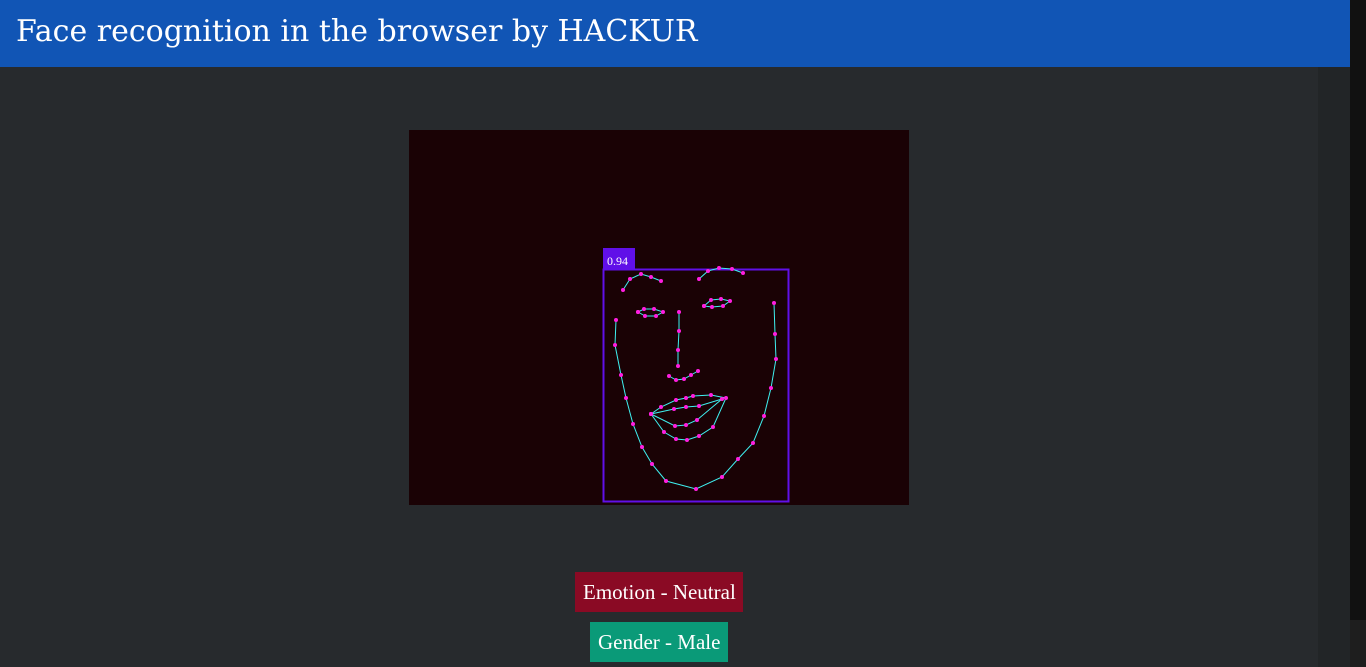  Describe the element at coordinates (651, 312) in the screenshot. I see `eye-left-contour` at that location.